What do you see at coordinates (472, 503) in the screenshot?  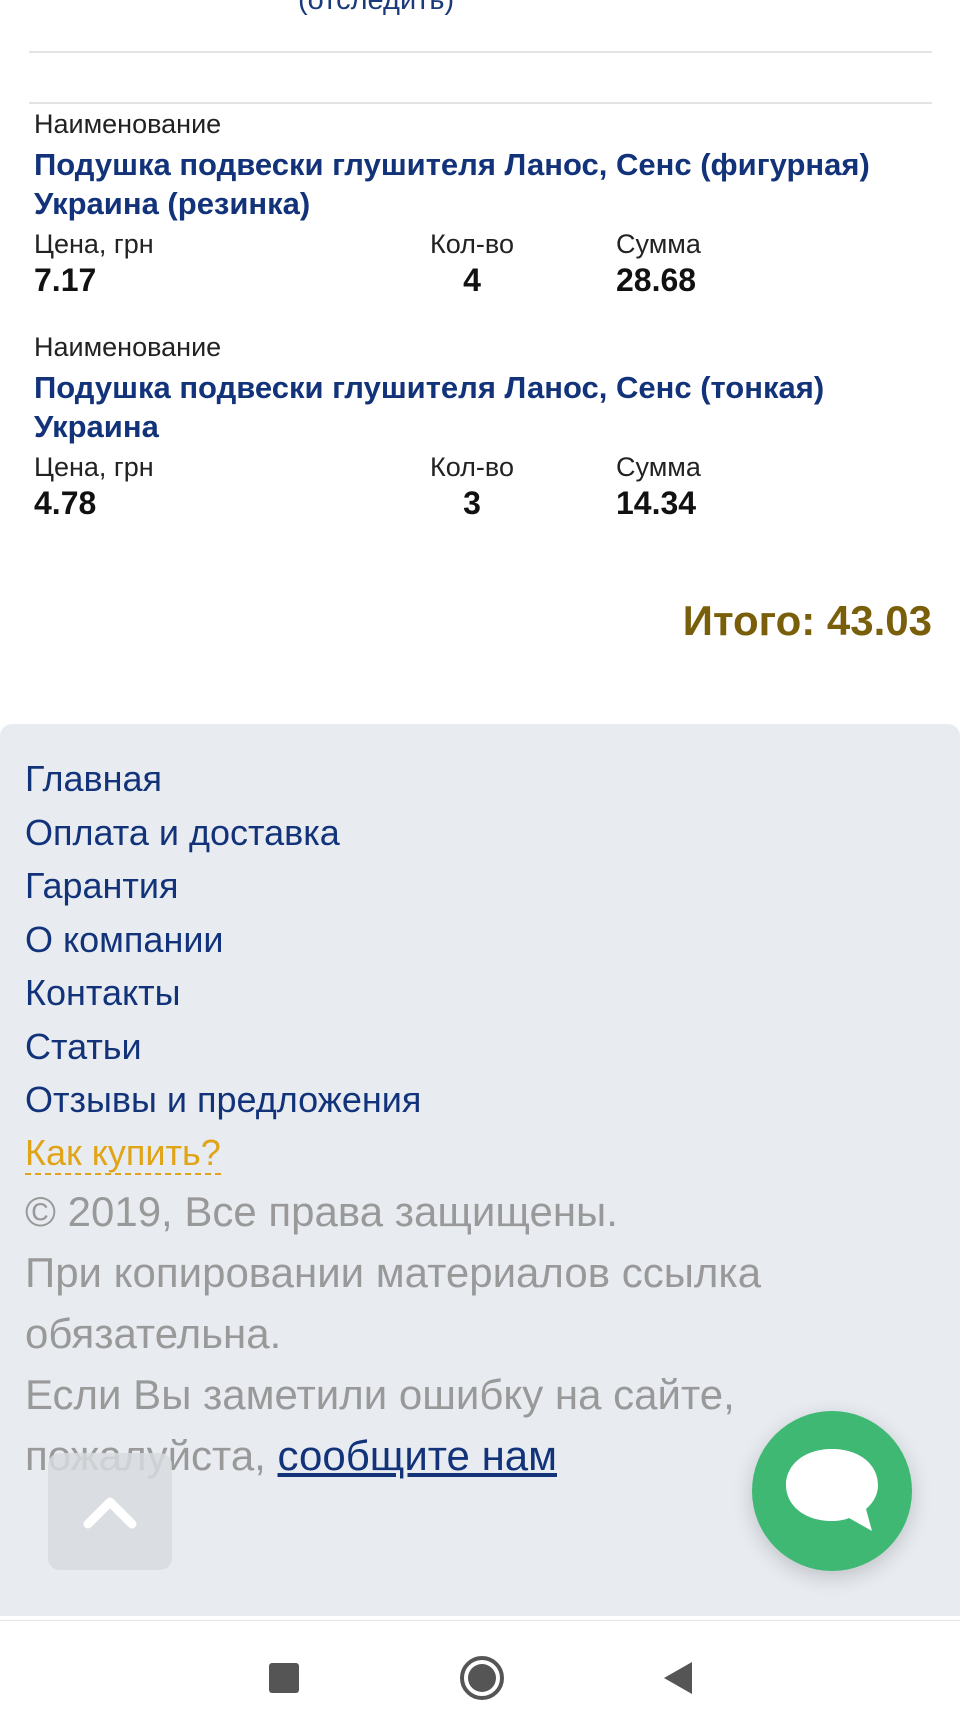 I see `qty-value: 3` at bounding box center [472, 503].